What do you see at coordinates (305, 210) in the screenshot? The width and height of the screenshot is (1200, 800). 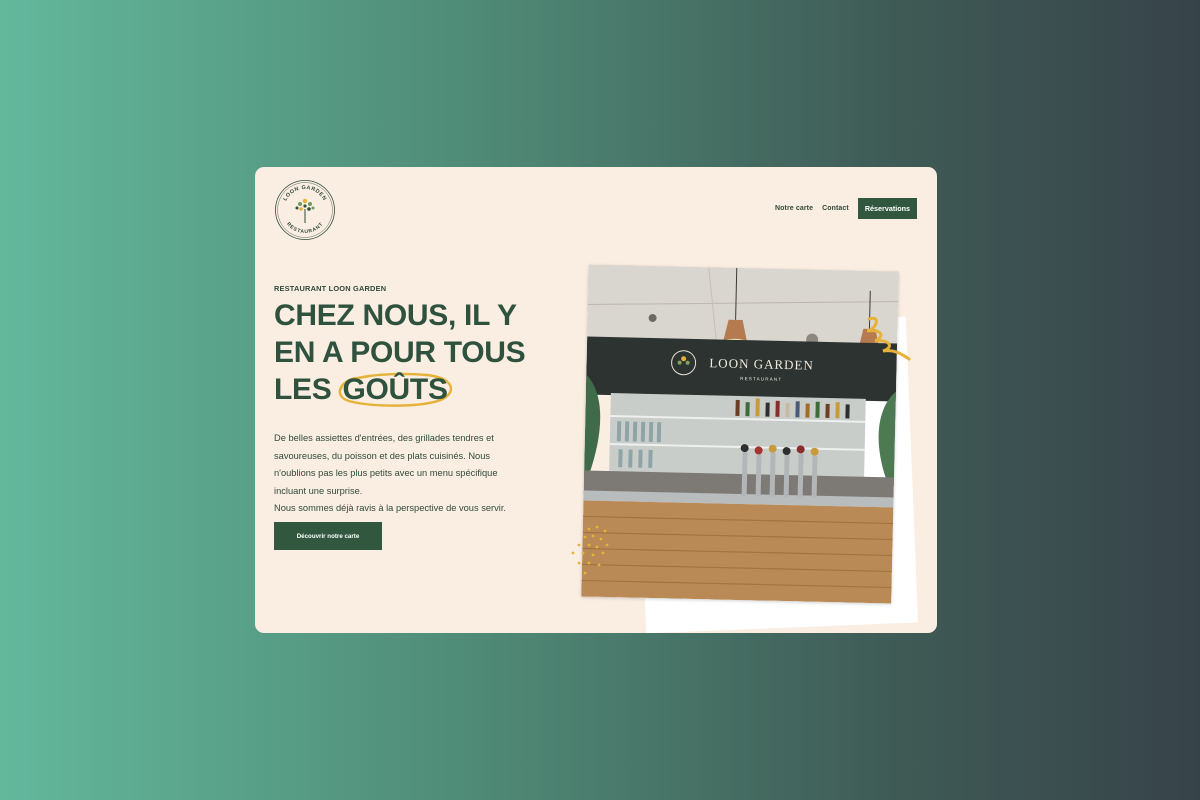 I see `brand-logo: LOON GARDEN RESTAURANT` at bounding box center [305, 210].